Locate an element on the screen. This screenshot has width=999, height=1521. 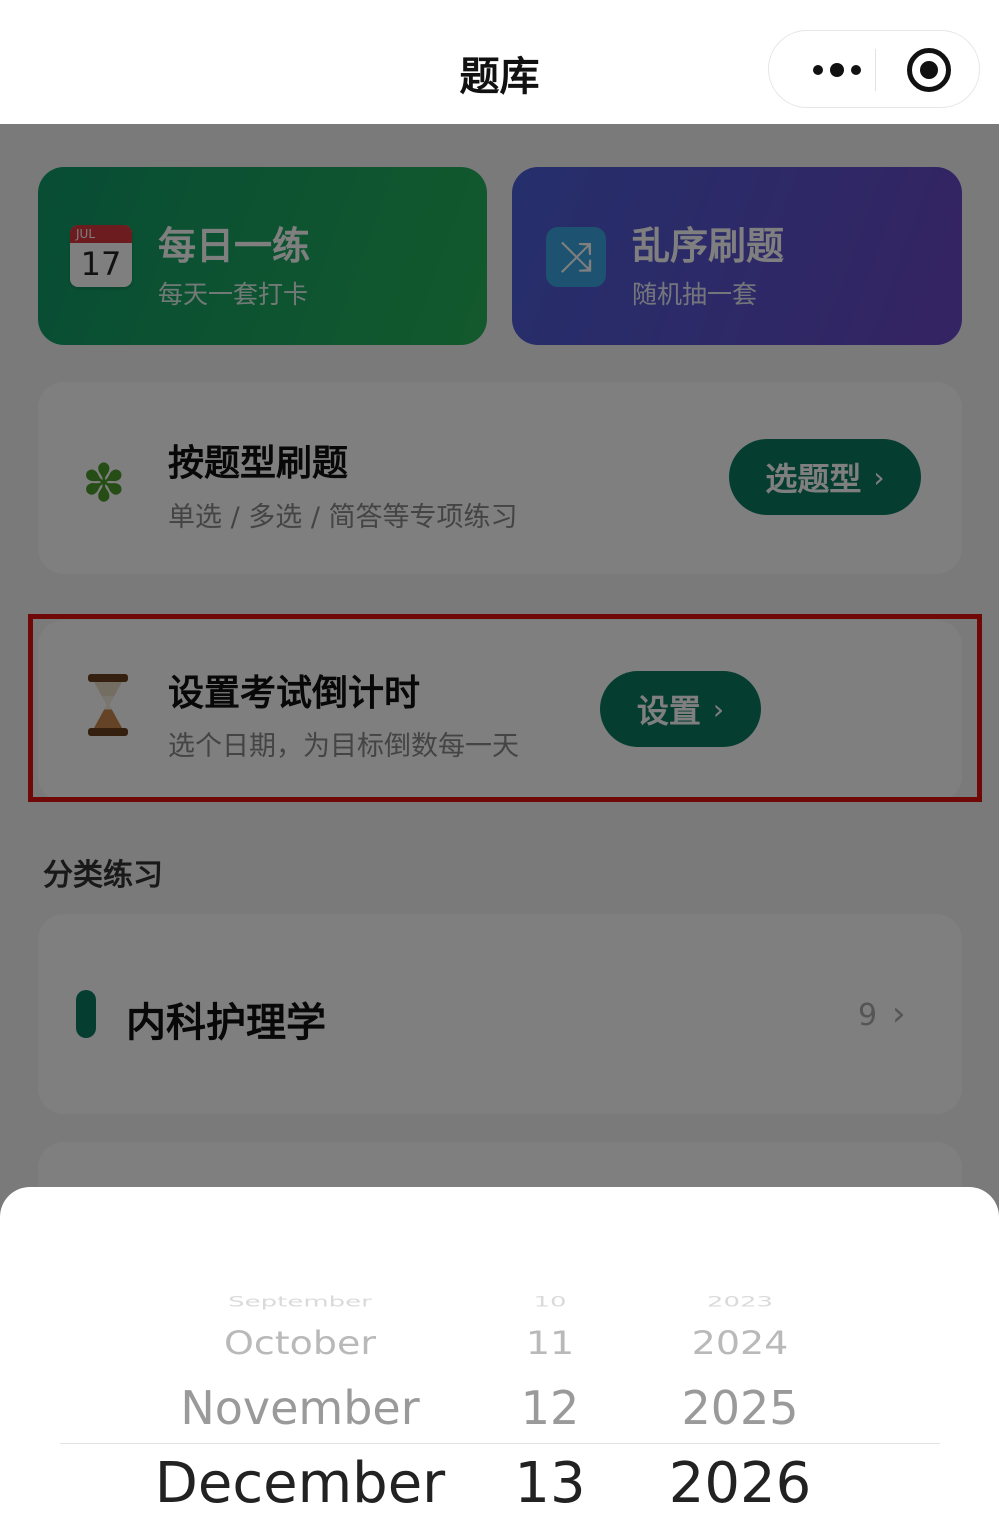
picker-option: 12 is located at coordinates (550, 1408).